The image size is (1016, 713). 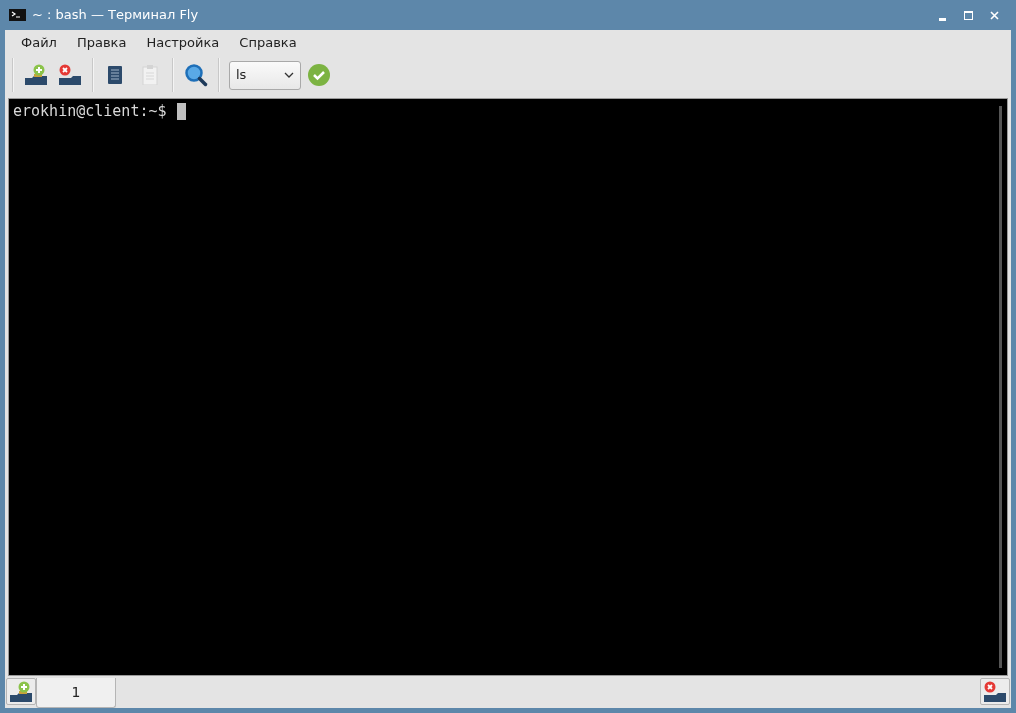 What do you see at coordinates (319, 75) in the screenshot?
I see `checkmark-icon` at bounding box center [319, 75].